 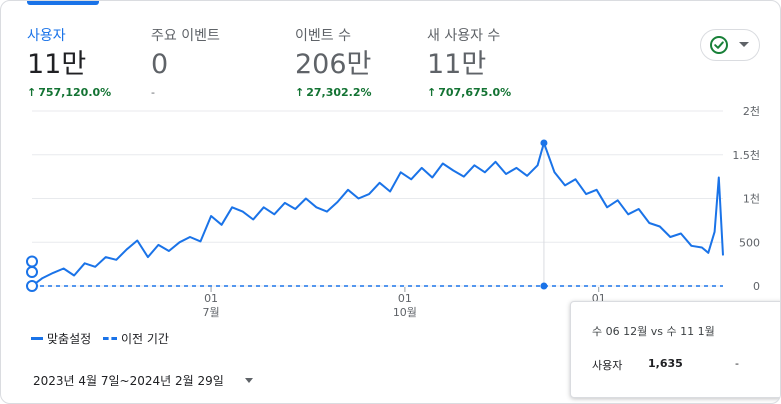 I want to click on legend-item-current: 맞춤설정, so click(x=61, y=338).